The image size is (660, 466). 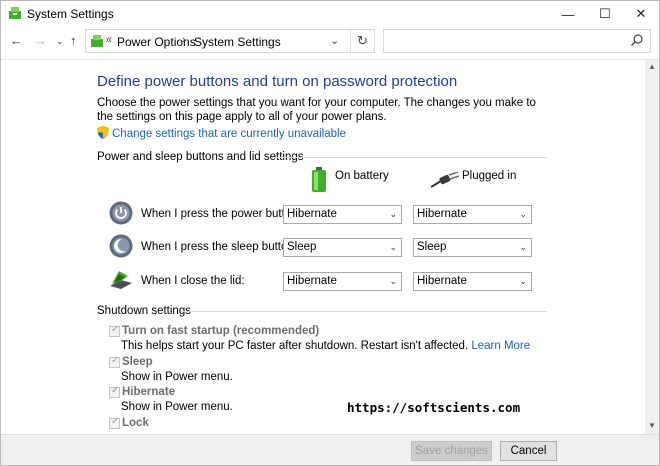 I want to click on address-dropdown-icon: ⌄, so click(x=334, y=40).